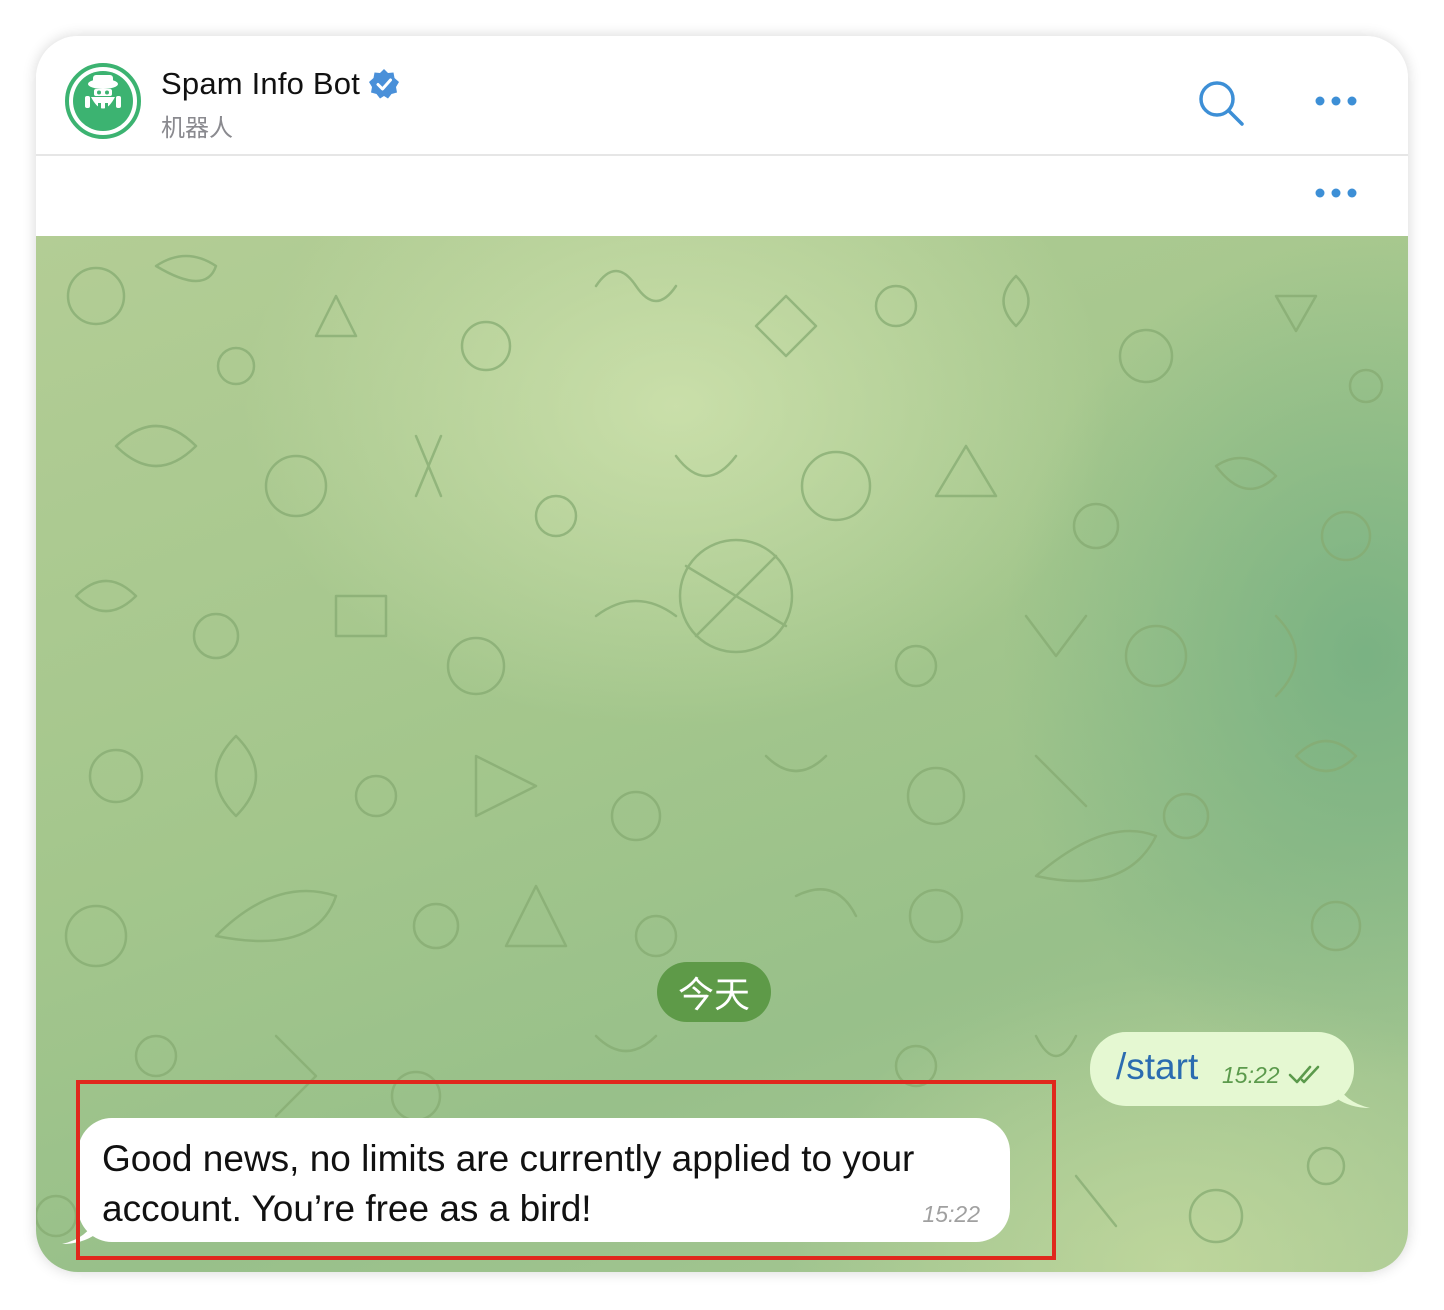 This screenshot has width=1444, height=1310. Describe the element at coordinates (1304, 1074) in the screenshot. I see `double-check-icon` at that location.